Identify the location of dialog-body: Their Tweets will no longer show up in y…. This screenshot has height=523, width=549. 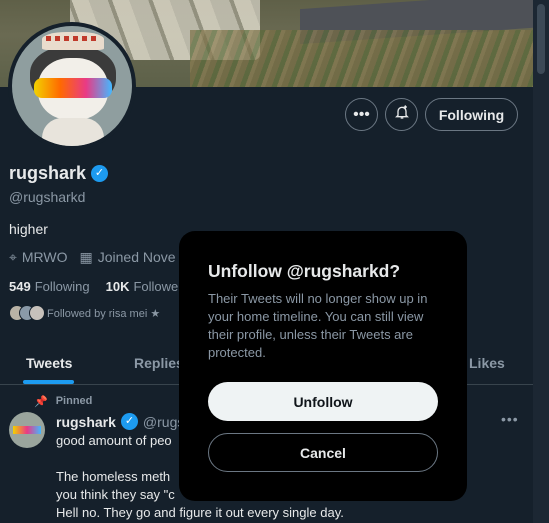
(318, 325).